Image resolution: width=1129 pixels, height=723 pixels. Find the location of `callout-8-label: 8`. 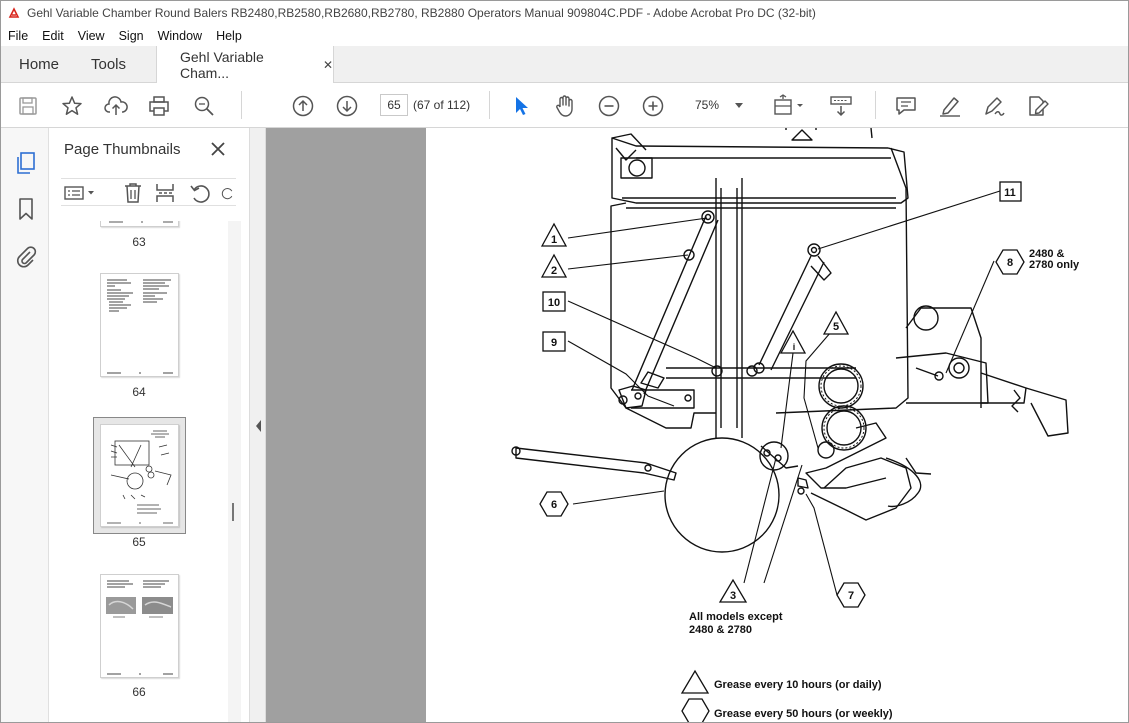

callout-8-label: 8 is located at coordinates (1010, 263).